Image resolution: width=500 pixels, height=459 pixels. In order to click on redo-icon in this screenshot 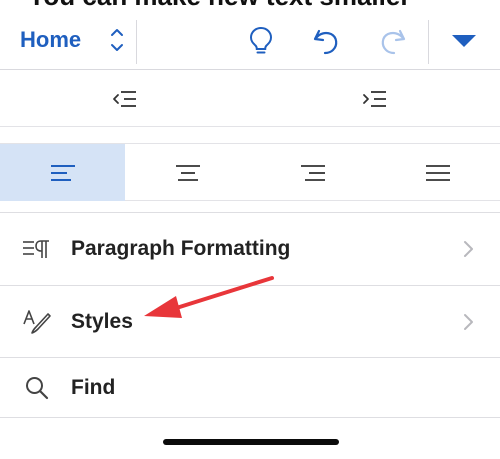, I will do `click(393, 42)`.